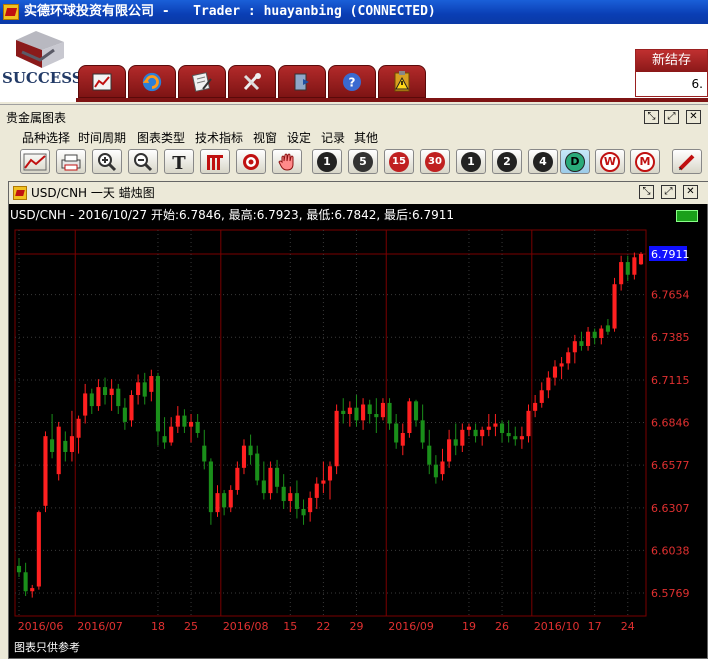  Describe the element at coordinates (100, 626) in the screenshot. I see `x-tick-label: 2016/07` at that location.